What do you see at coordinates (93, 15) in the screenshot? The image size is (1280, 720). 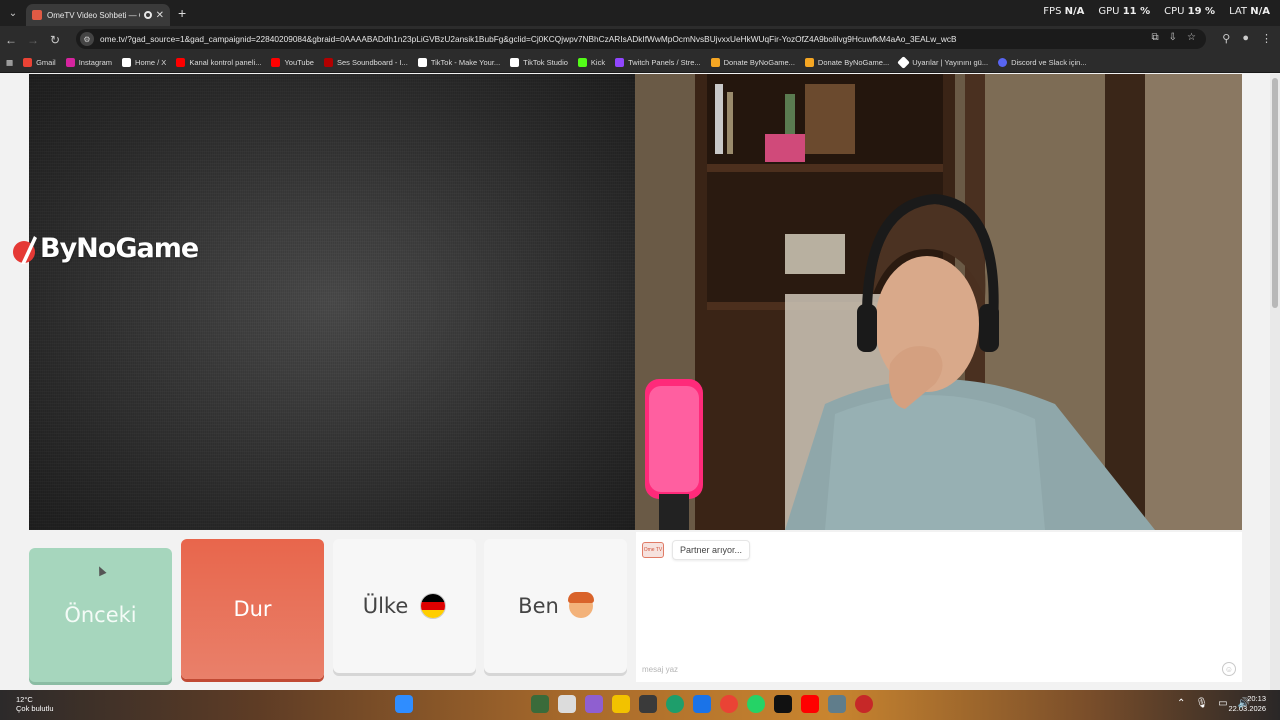 I see `tab-title: OmeTV Video Sohbeti — O` at bounding box center [93, 15].